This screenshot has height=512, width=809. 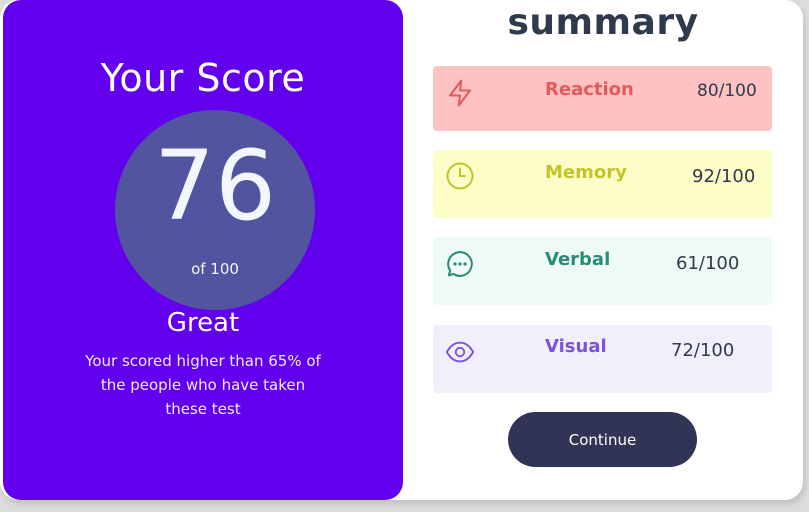 I want to click on score-circle: 76 of 100, so click(x=215, y=210).